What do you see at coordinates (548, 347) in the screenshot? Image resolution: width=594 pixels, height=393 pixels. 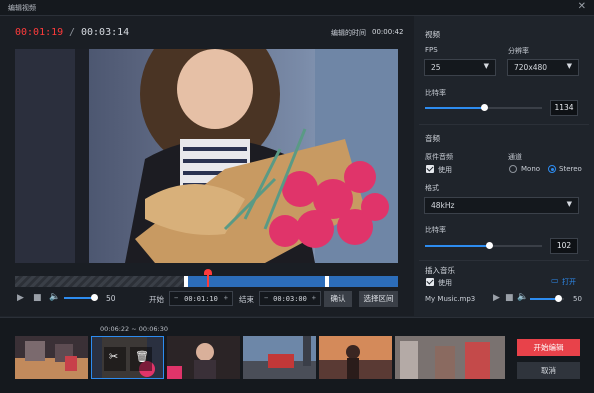 I see `start-edit-button: 开始编辑` at bounding box center [548, 347].